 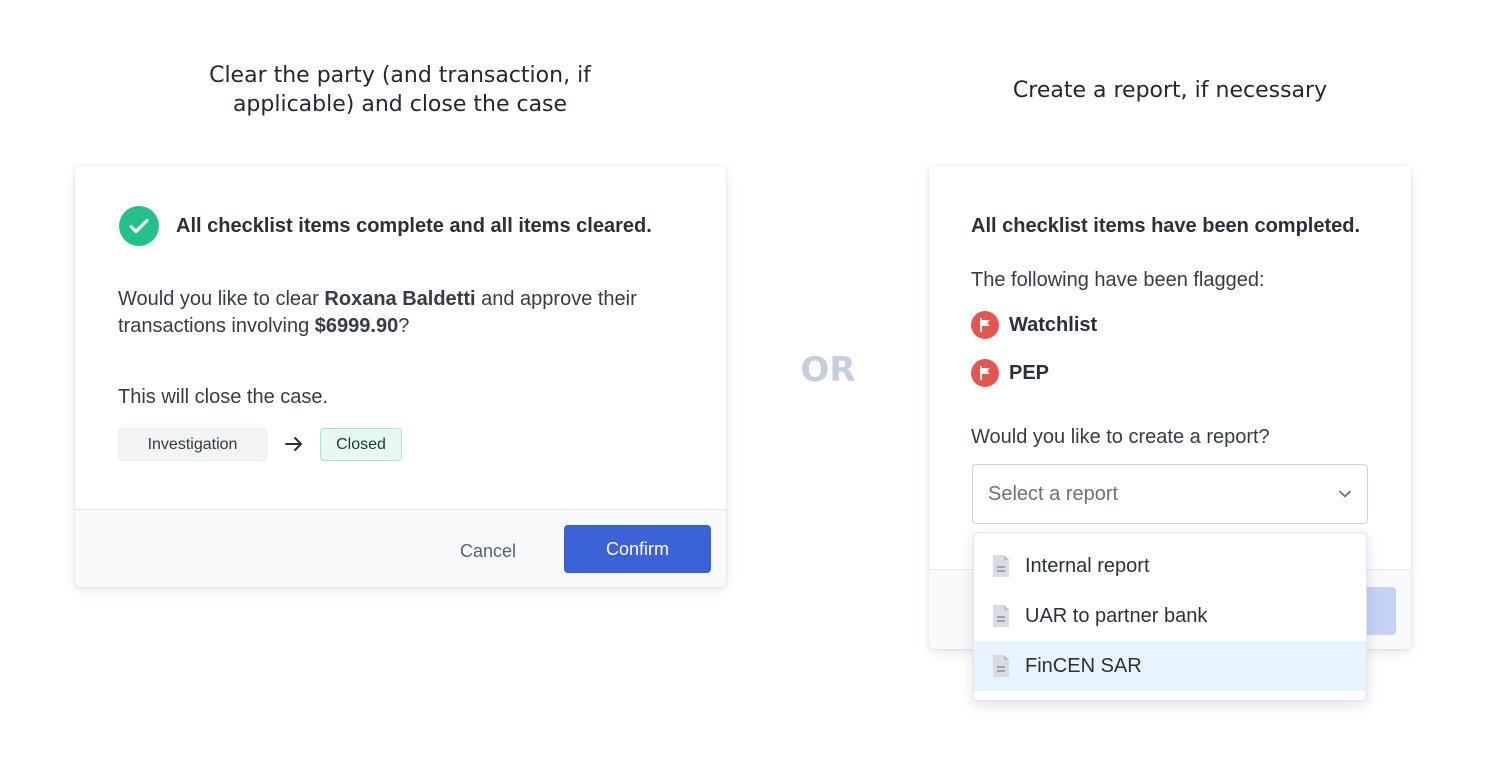 What do you see at coordinates (400, 75) in the screenshot?
I see `left-caption-line1: Clear the party (and transaction, if` at bounding box center [400, 75].